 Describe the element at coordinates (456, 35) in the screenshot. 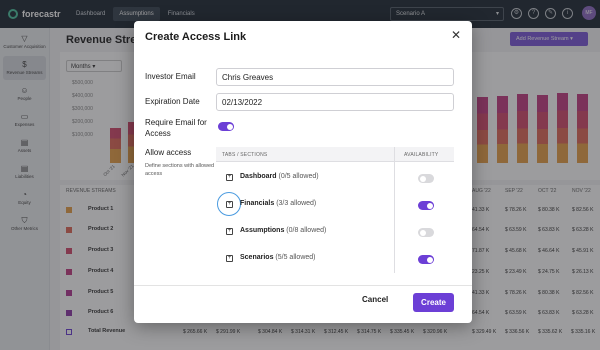

I see `close-icon: ✕` at that location.